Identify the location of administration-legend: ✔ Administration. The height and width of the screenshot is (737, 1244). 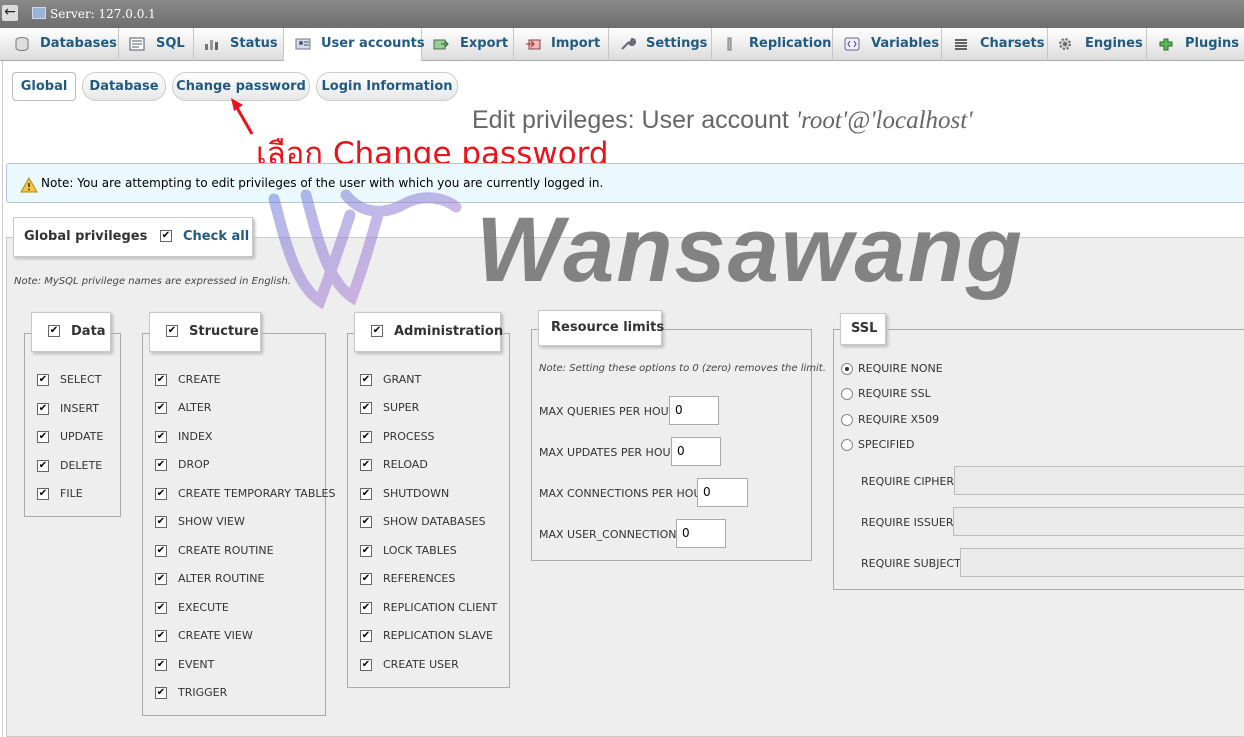
(428, 332).